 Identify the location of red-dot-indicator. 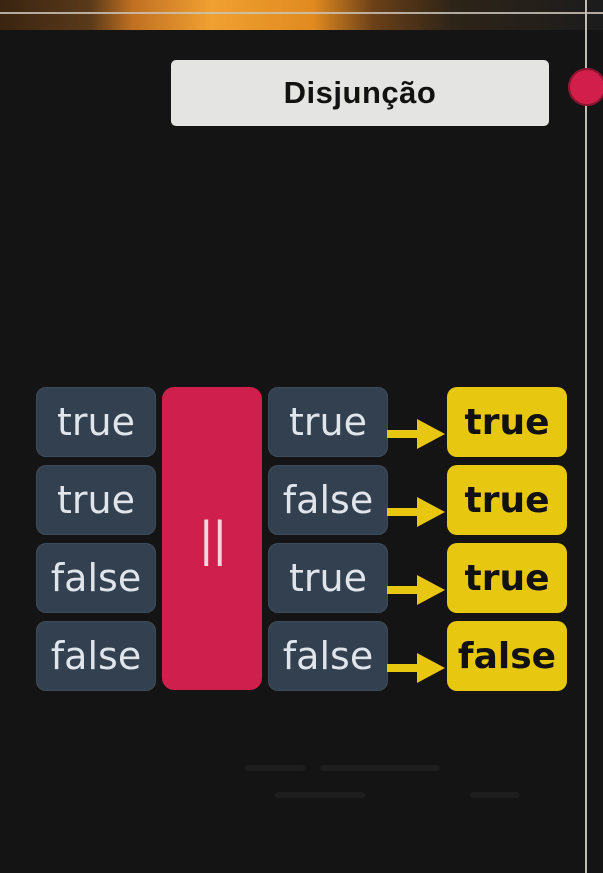
(585, 87).